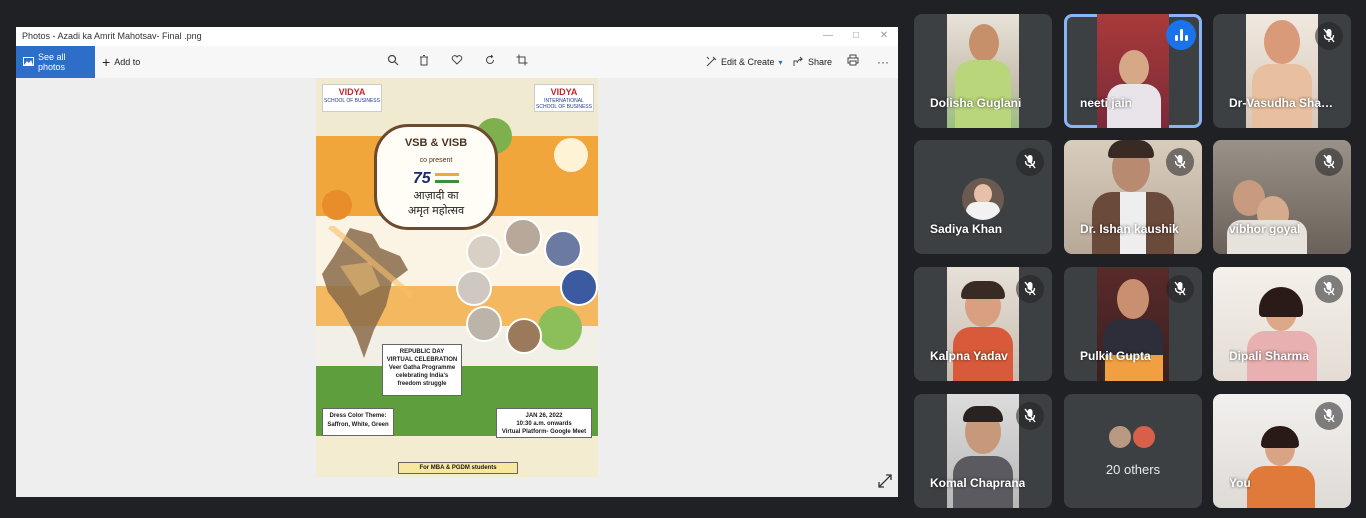 The image size is (1366, 518). Describe the element at coordinates (748, 62) in the screenshot. I see `edit-create-label: Edit & Create` at that location.